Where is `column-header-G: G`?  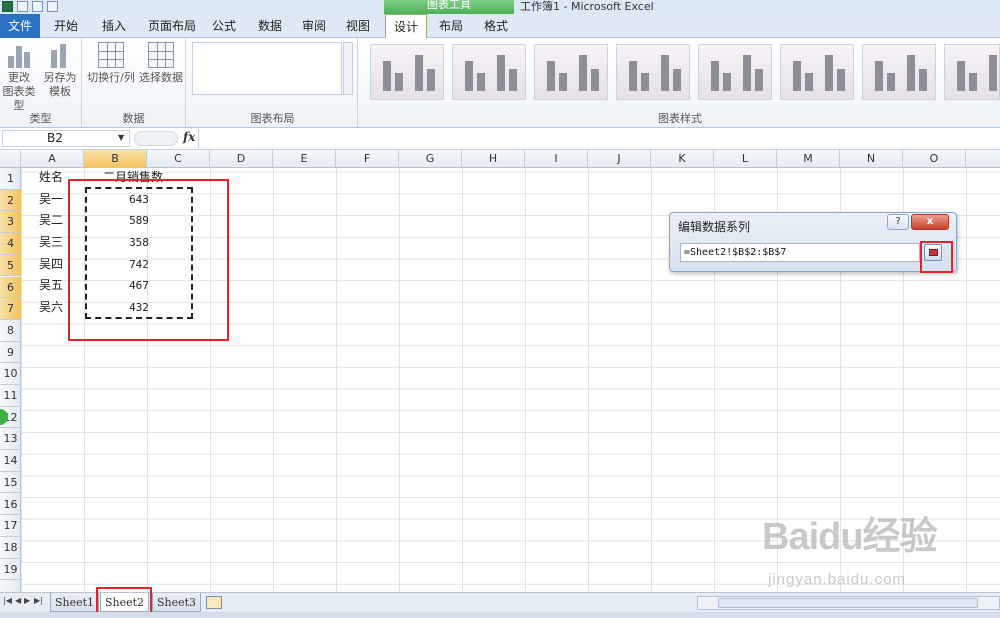
column-header-G: G is located at coordinates (430, 159).